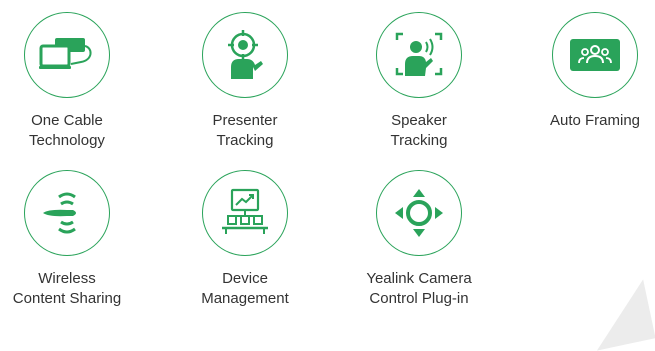 The height and width of the screenshot is (351, 655). Describe the element at coordinates (419, 288) in the screenshot. I see `feature-label: Yealink Camera Control Plug-in` at that location.